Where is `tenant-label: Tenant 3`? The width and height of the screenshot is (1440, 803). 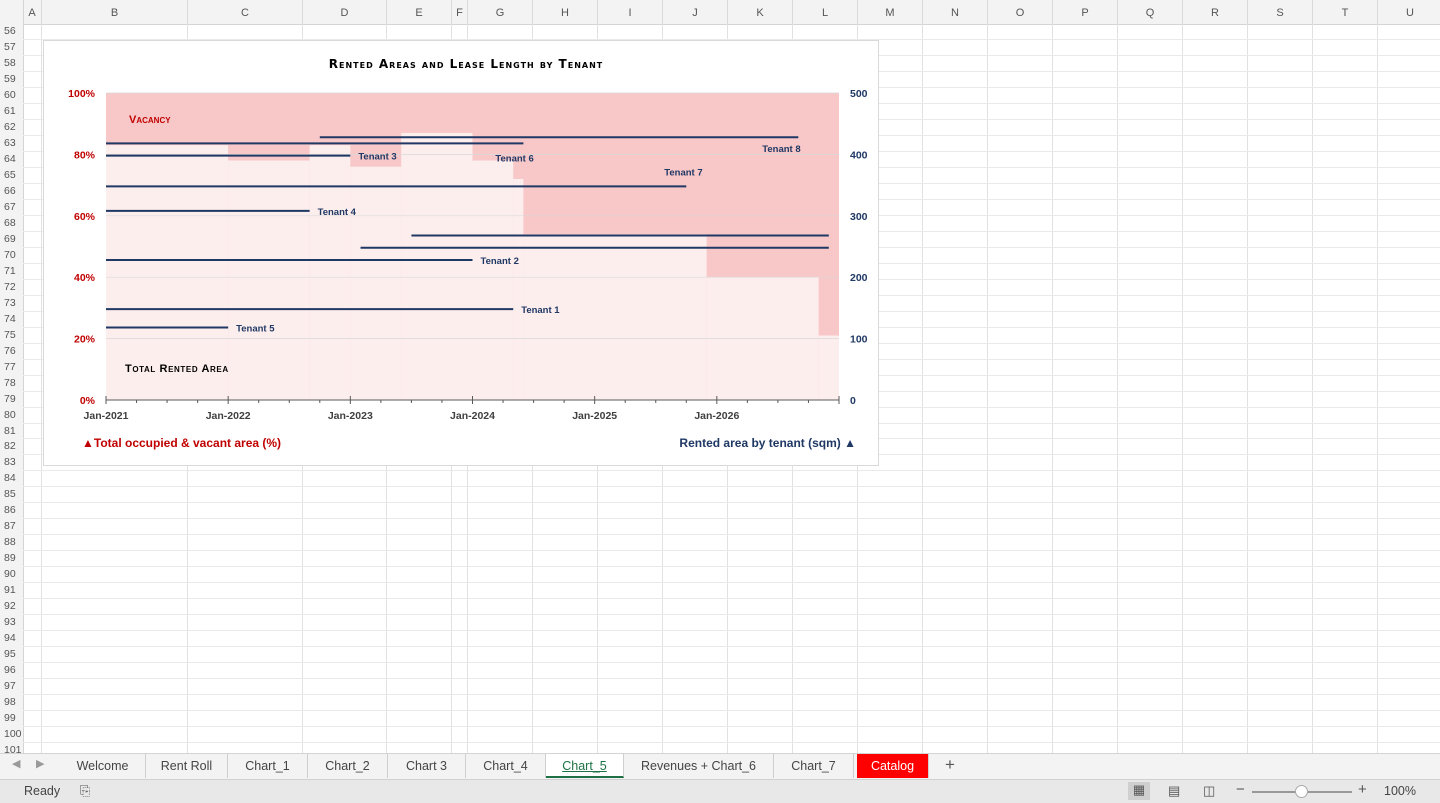 tenant-label: Tenant 3 is located at coordinates (377, 157).